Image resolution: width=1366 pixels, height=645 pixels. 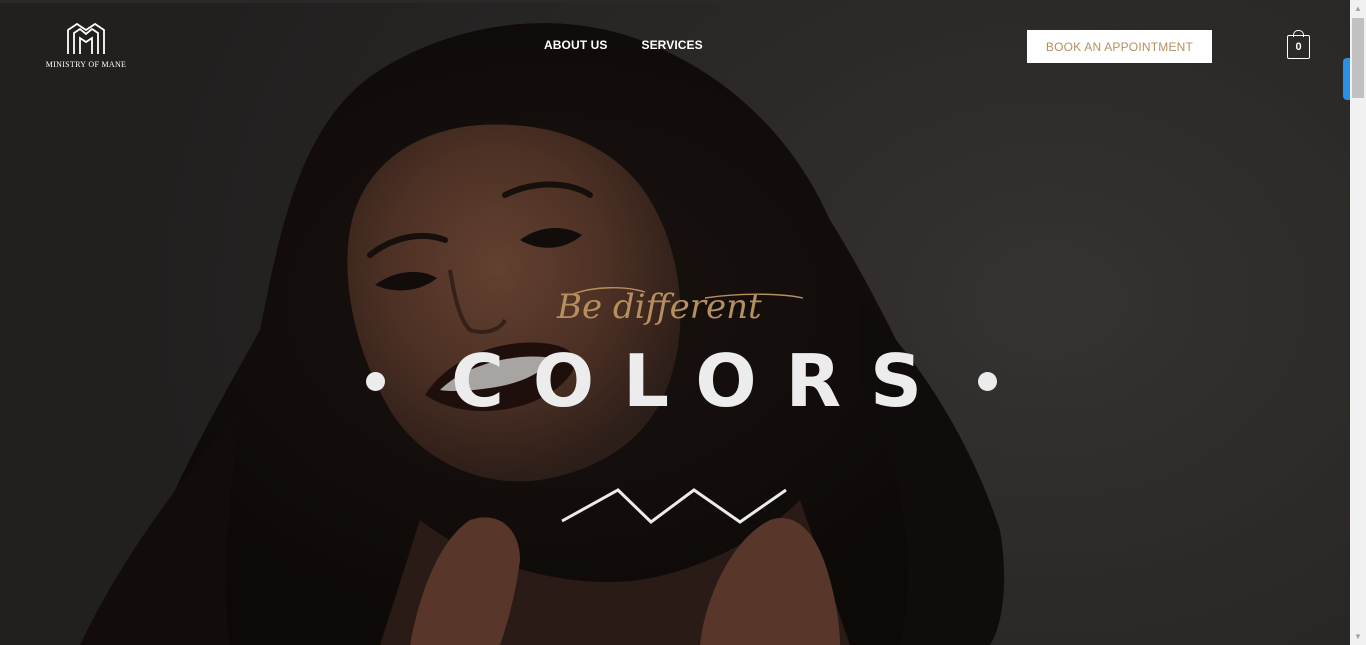 I want to click on hero-headline: COLORS, so click(x=701, y=381).